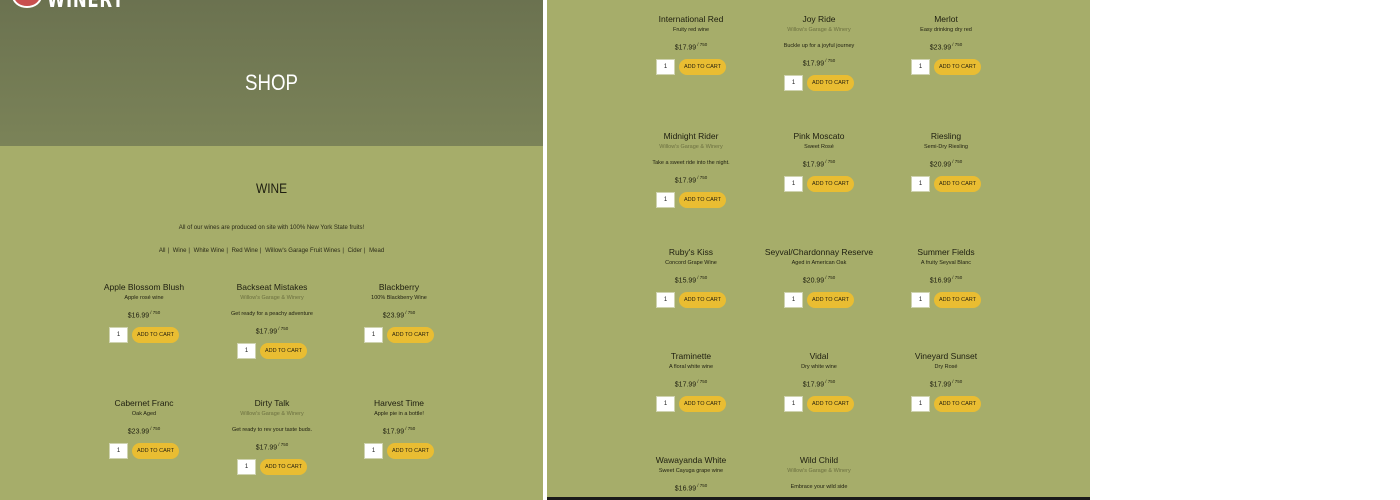  What do you see at coordinates (144, 287) in the screenshot?
I see `product-name: Apple Blossom Blush` at bounding box center [144, 287].